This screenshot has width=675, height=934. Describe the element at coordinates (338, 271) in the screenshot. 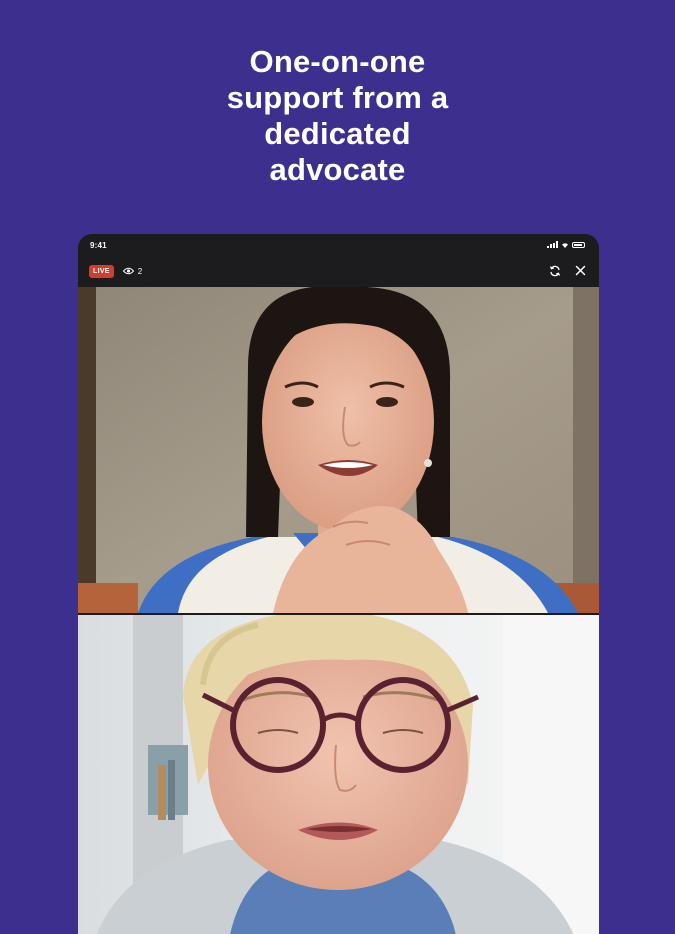

I see `stream-toolbar: LIVE 2` at that location.